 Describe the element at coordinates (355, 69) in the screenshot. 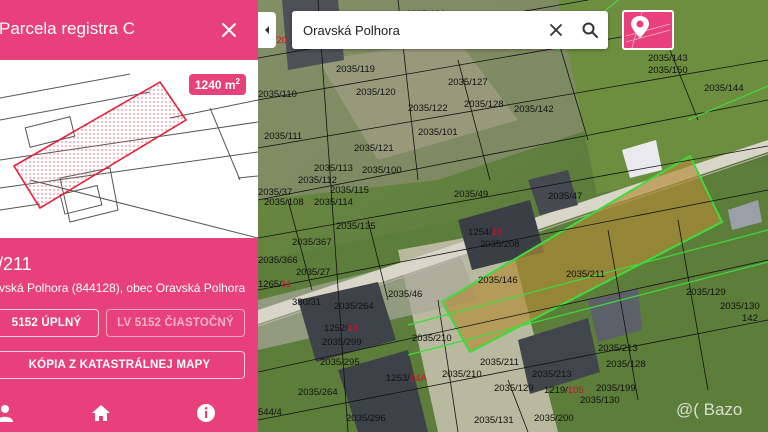

I see `parcel-label: 2035/119` at that location.